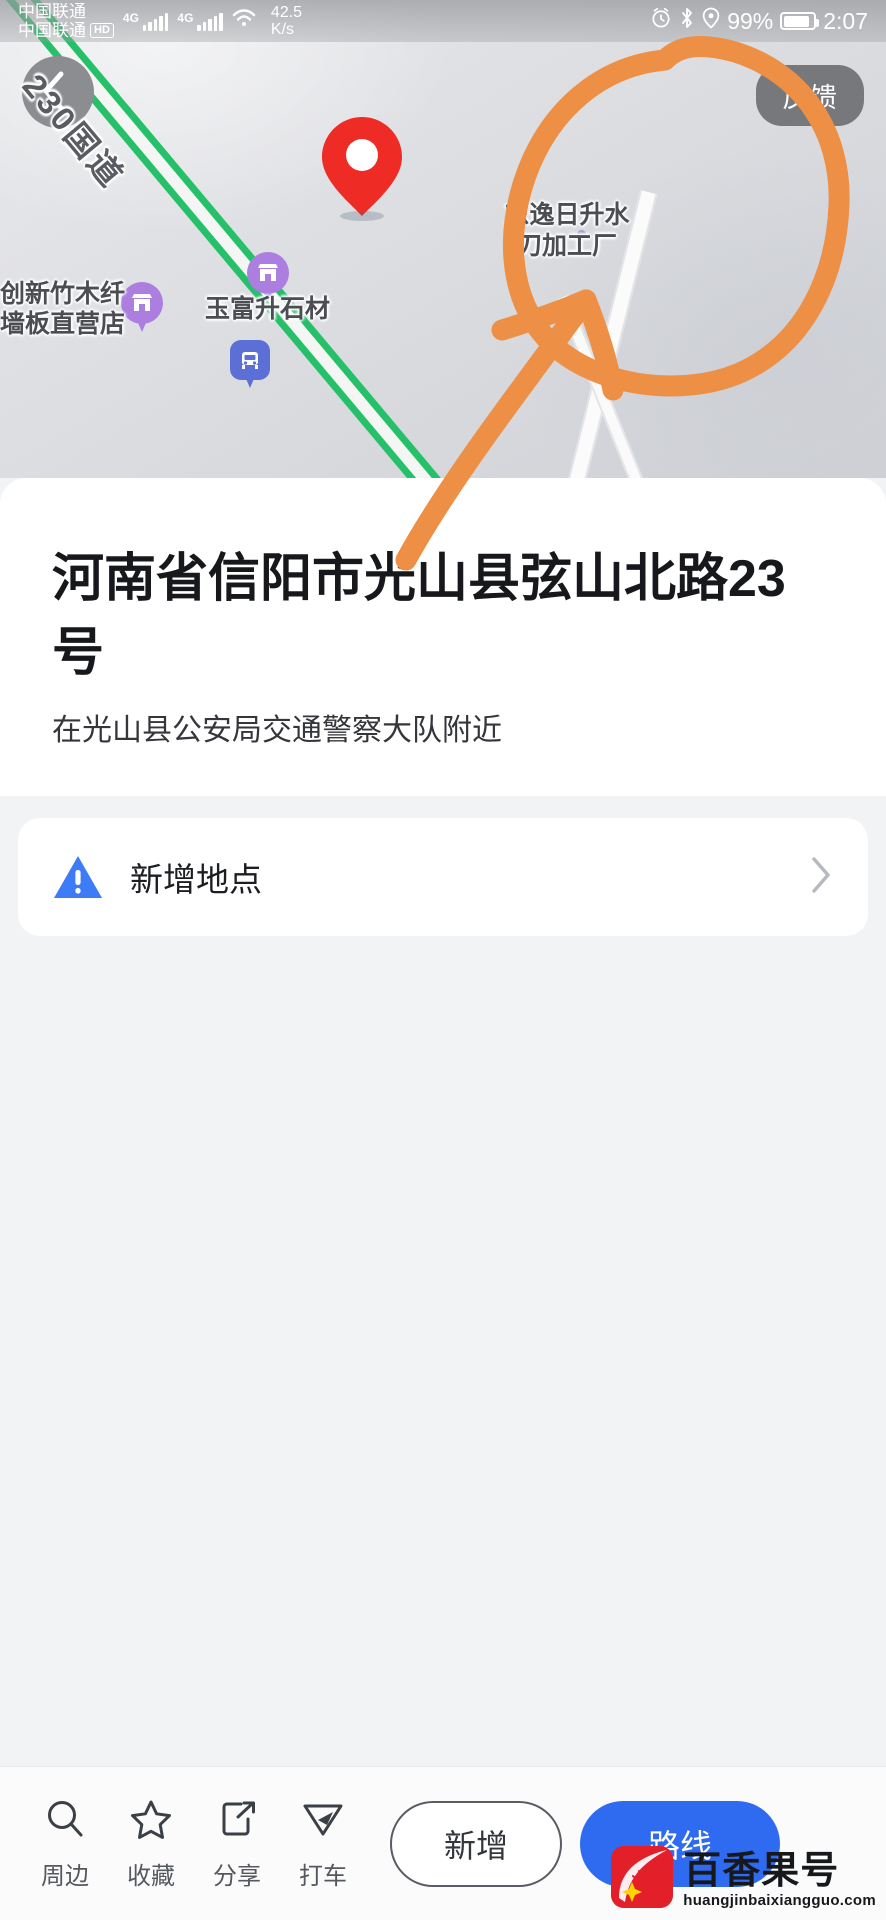  I want to click on chevron-right-icon, so click(821, 877).